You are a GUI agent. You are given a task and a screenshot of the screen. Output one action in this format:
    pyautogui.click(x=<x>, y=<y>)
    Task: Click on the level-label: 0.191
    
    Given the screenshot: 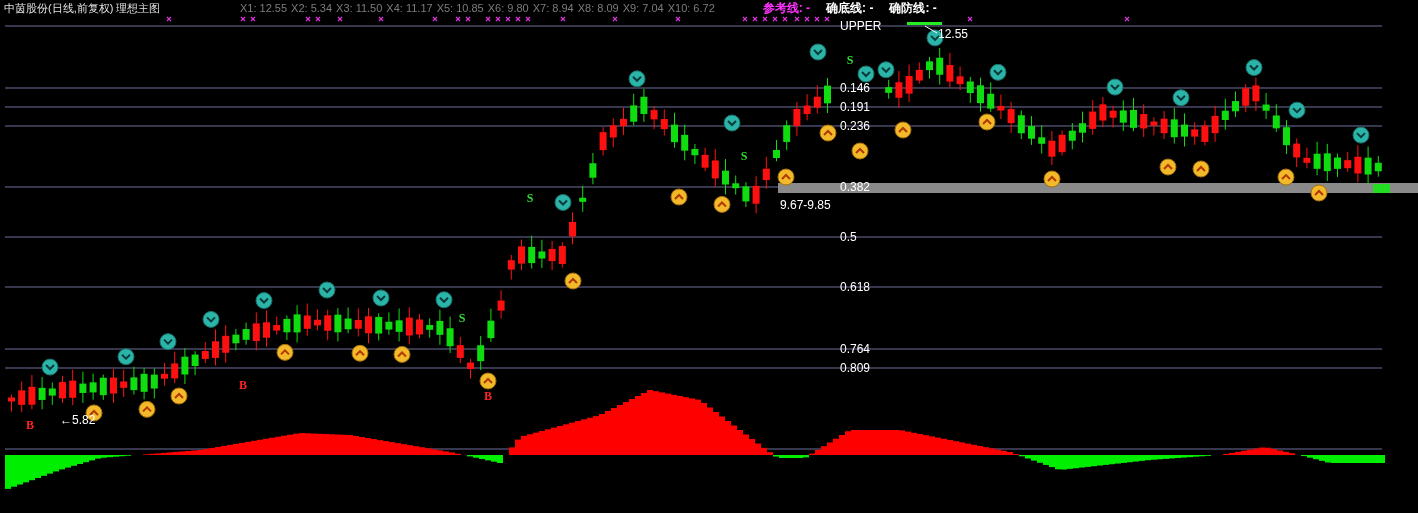 What is the action you would take?
    pyautogui.click(x=855, y=107)
    